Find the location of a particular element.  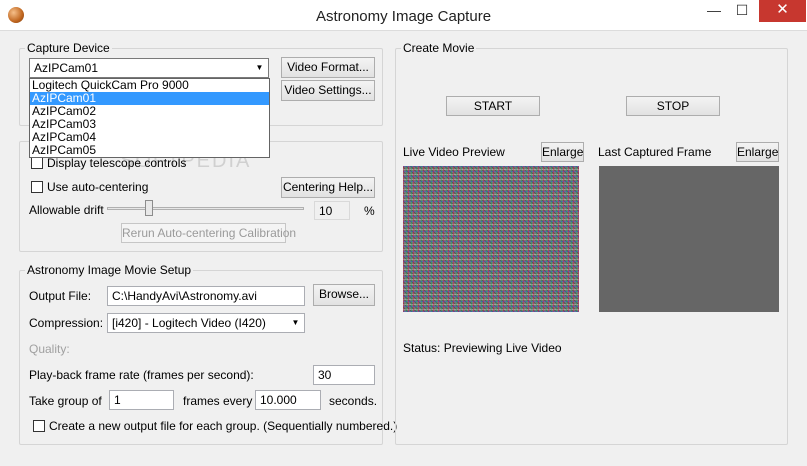

allowable-drift-label: Allowable drift is located at coordinates (66, 210).